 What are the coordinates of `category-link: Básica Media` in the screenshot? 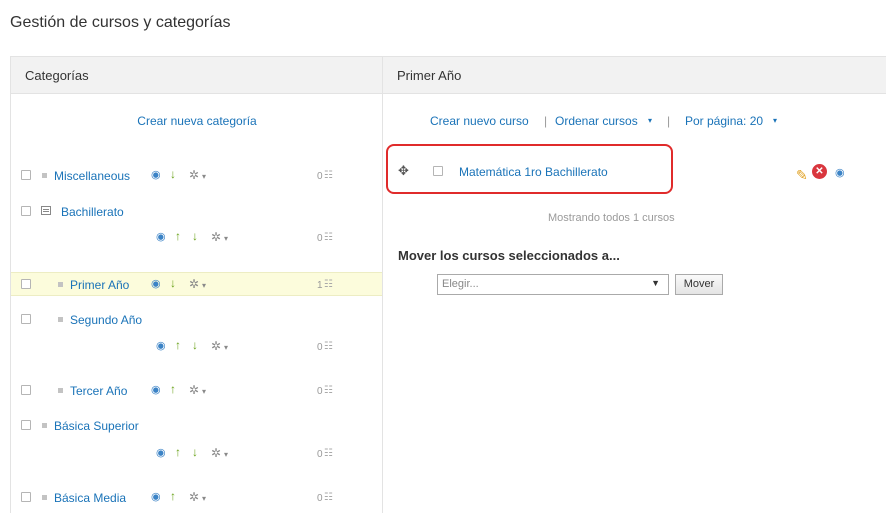 It's located at (90, 498).